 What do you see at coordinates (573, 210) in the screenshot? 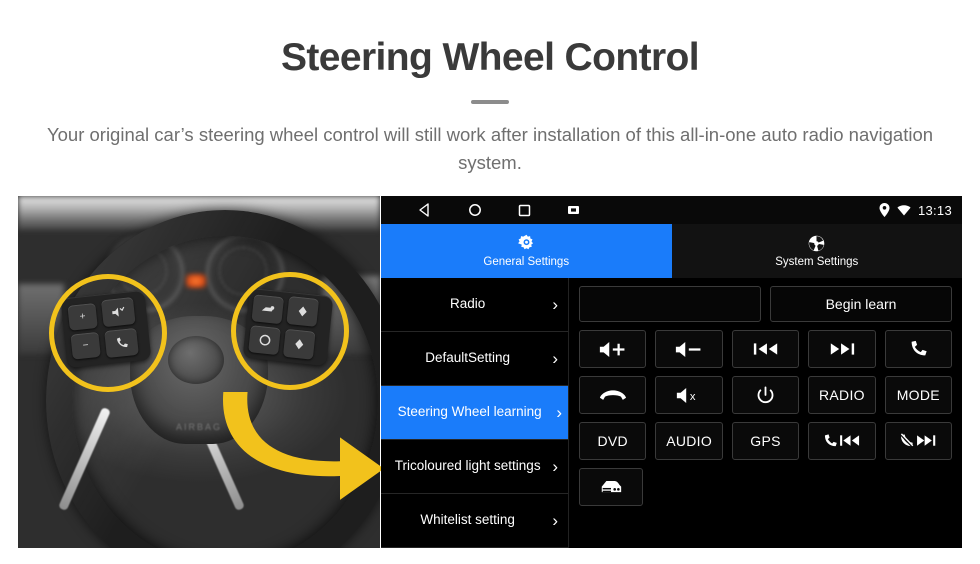
I see `screenshot-icon` at bounding box center [573, 210].